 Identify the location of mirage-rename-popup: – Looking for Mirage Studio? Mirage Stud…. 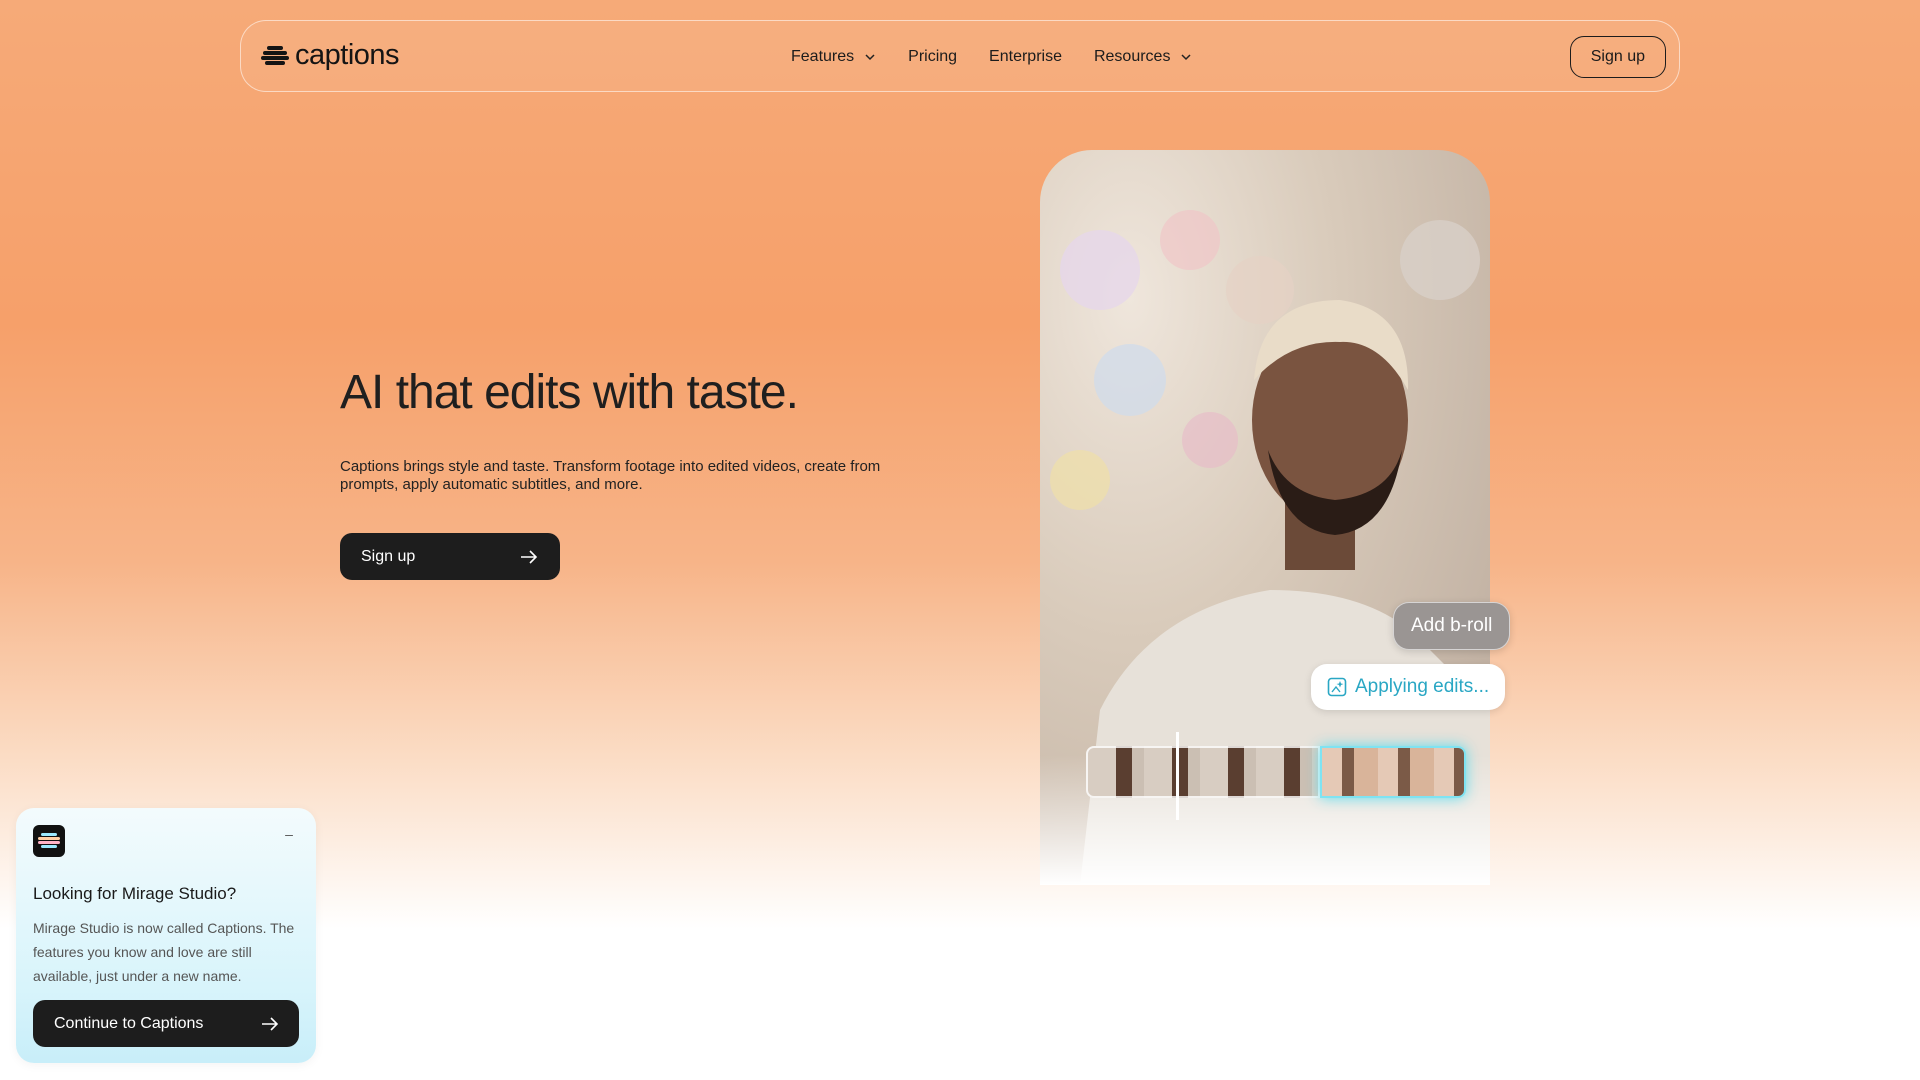
(166, 935).